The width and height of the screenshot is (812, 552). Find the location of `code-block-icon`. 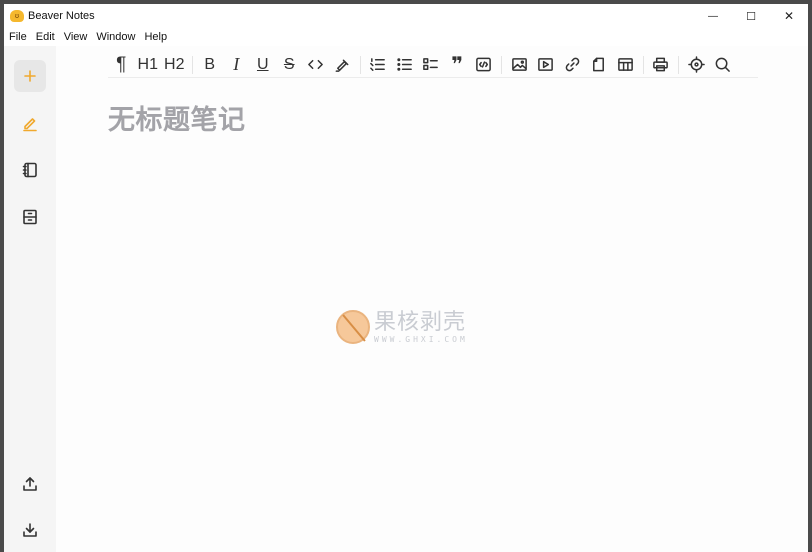

code-block-icon is located at coordinates (484, 64).